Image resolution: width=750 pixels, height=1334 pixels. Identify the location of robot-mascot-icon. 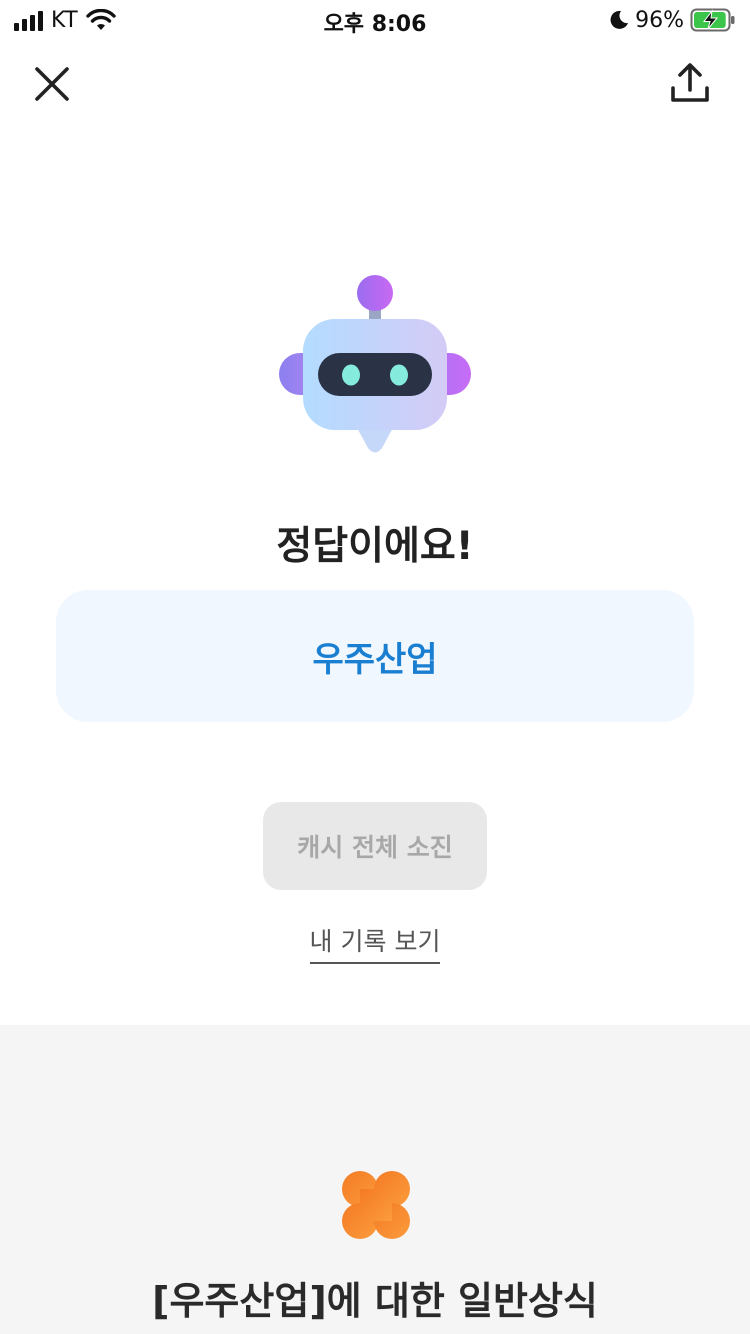
(375, 364).